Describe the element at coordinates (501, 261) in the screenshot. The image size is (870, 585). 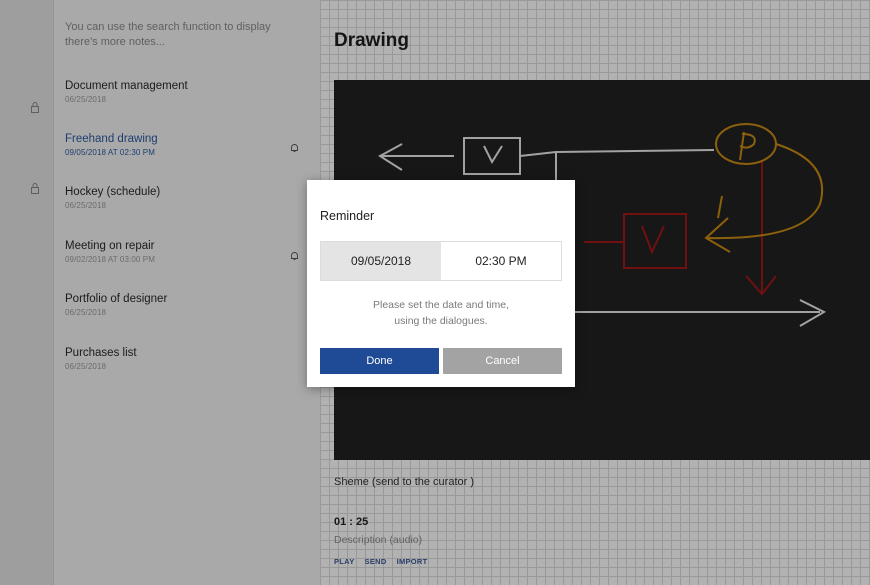
I see `time-field: 02:30 PM` at that location.